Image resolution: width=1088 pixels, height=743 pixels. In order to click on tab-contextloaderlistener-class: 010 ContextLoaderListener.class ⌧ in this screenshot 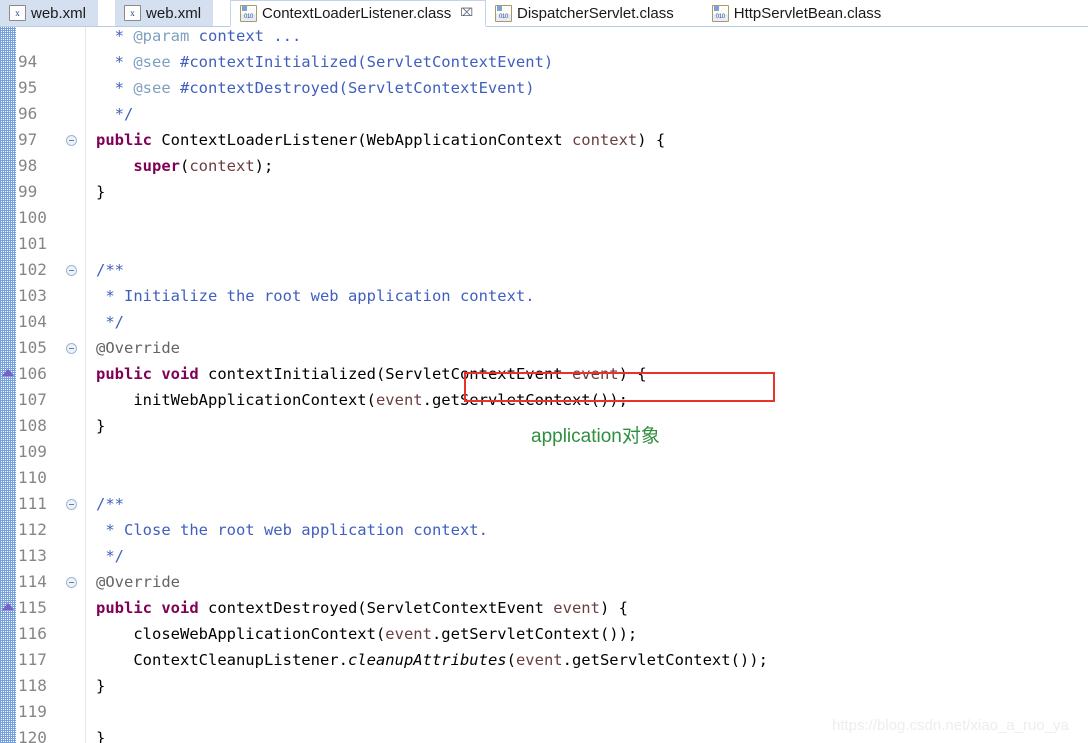, I will do `click(358, 13)`.